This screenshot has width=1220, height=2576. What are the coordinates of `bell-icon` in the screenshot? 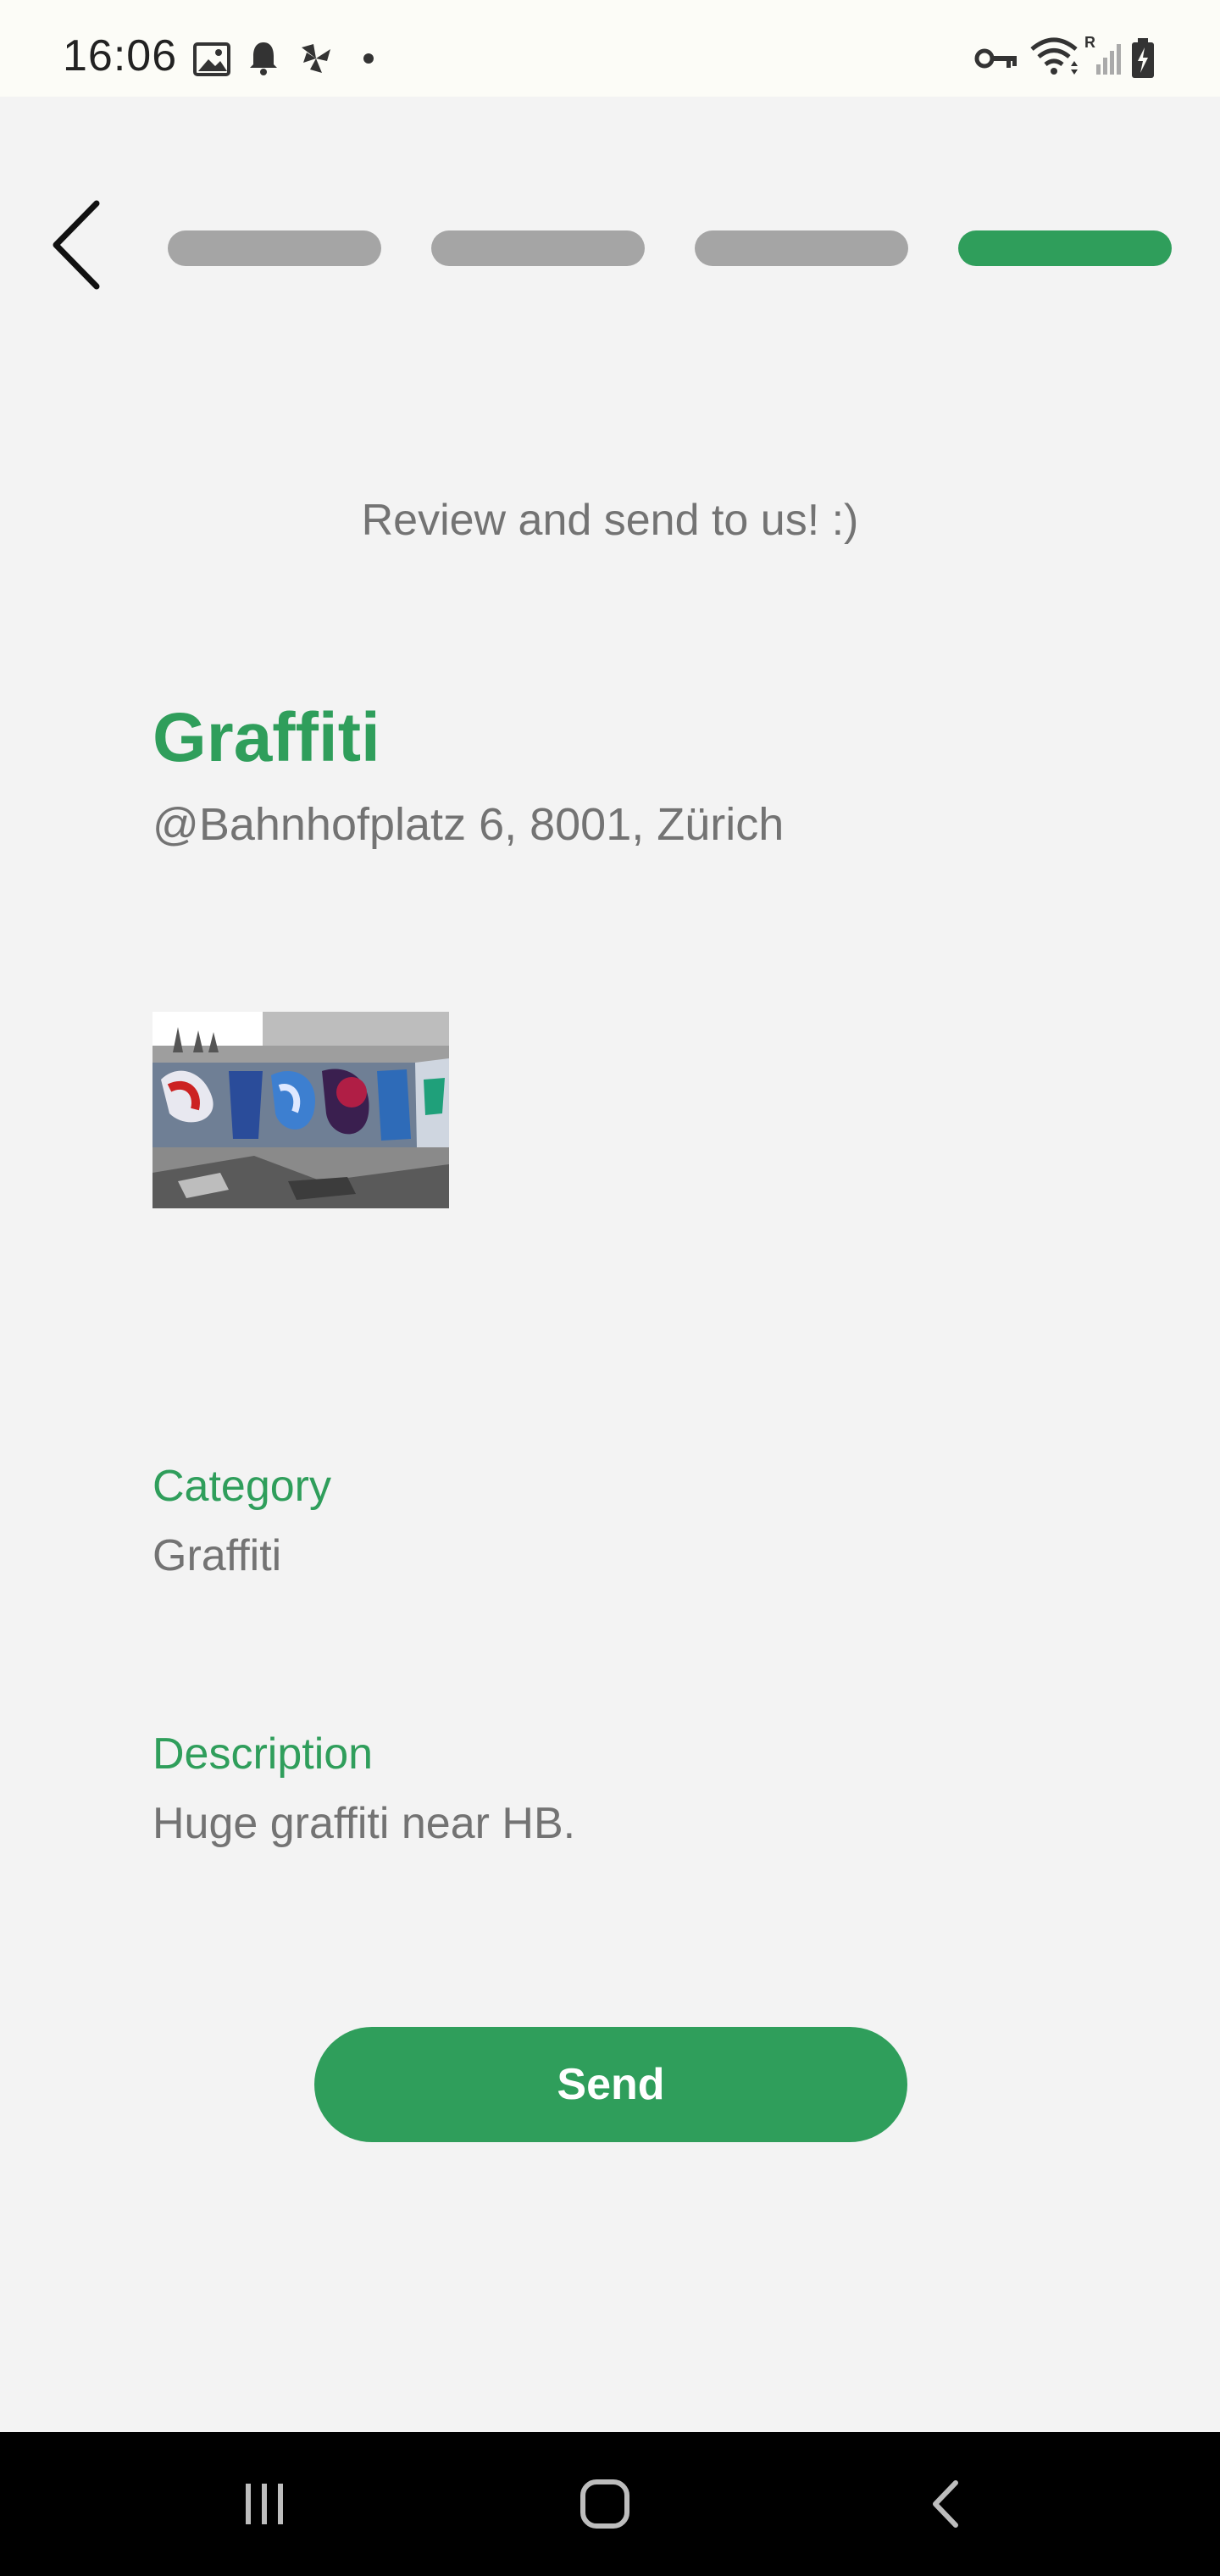 It's located at (263, 59).